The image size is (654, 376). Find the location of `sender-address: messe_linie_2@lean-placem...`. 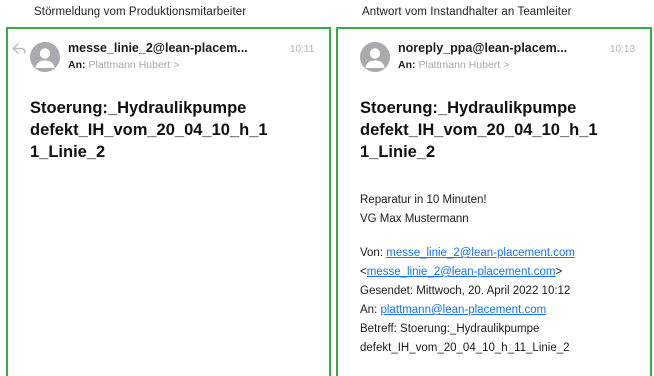

sender-address: messe_linie_2@lean-placem... is located at coordinates (158, 48).